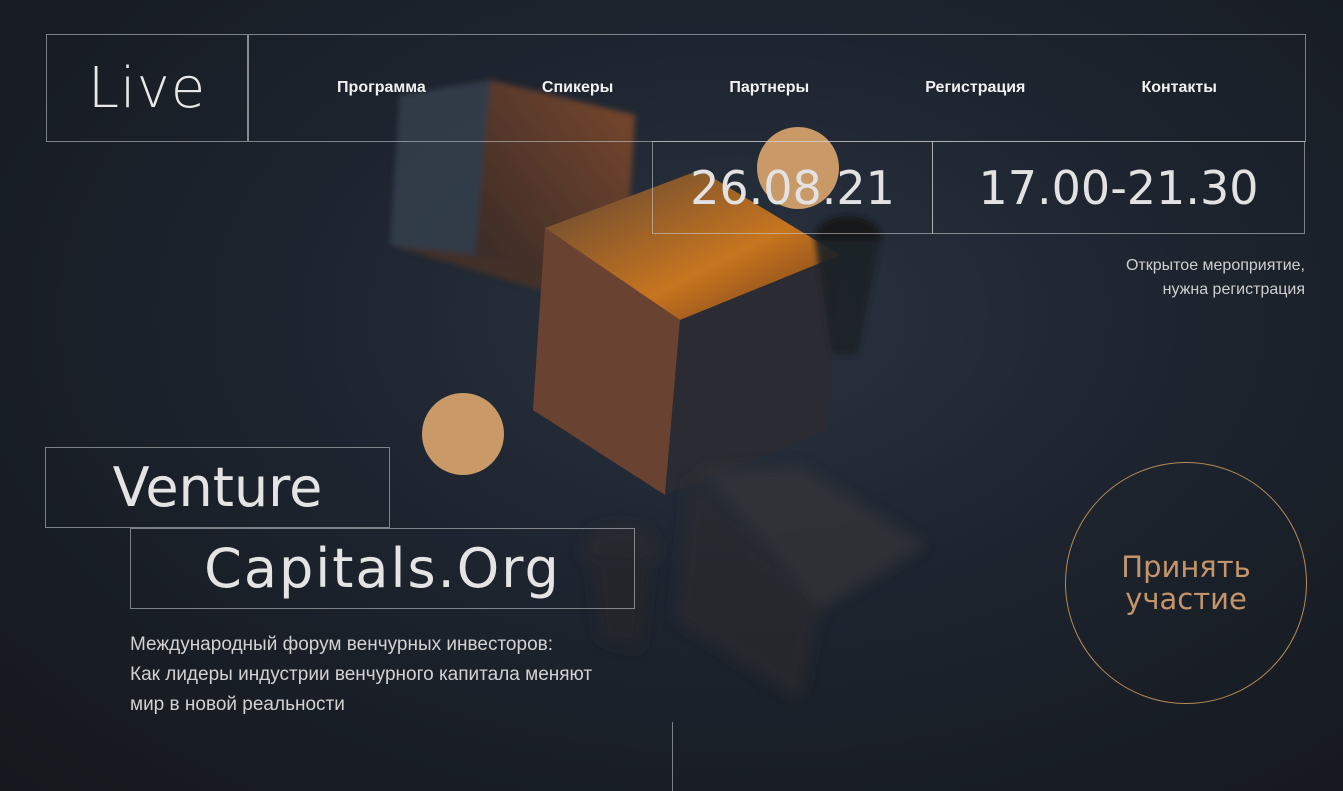 This screenshot has height=791, width=1343. I want to click on participate-label-line-1: Принять, so click(1186, 567).